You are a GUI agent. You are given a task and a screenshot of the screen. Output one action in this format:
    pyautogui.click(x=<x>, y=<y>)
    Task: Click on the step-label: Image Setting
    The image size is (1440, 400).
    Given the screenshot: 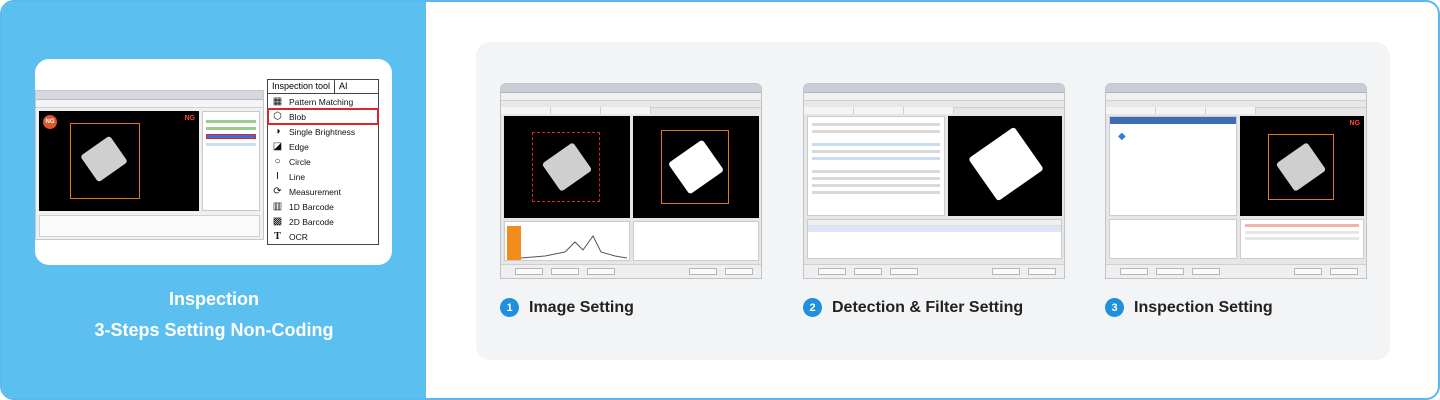 What is the action you would take?
    pyautogui.click(x=581, y=307)
    